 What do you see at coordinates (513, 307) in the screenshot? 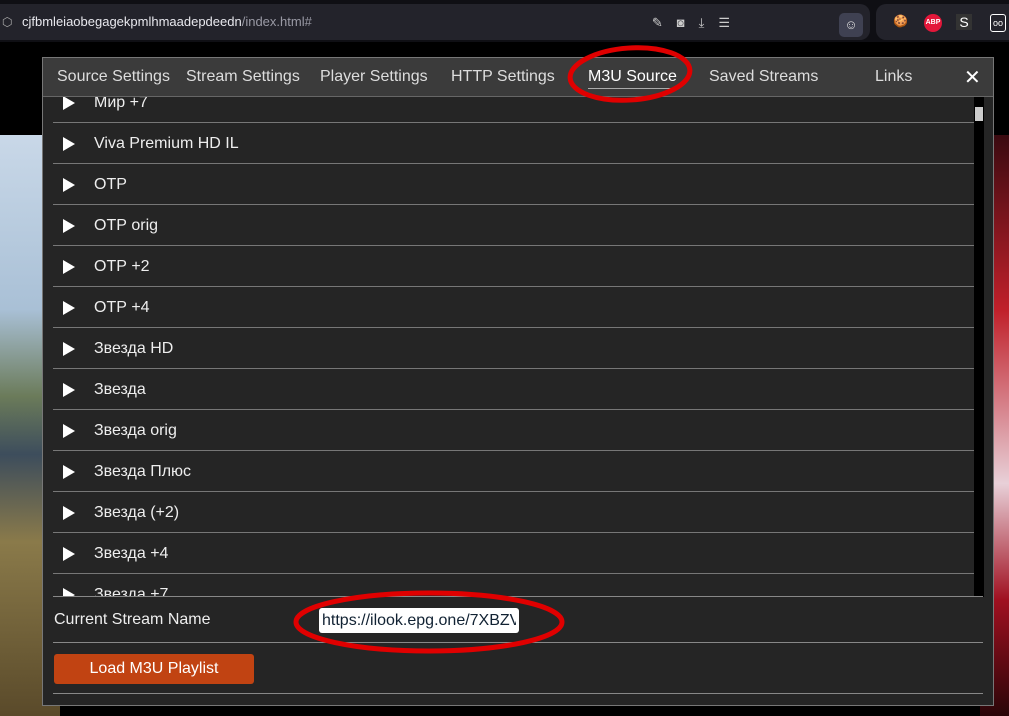
I see `channel-row: ОТР +4` at bounding box center [513, 307].